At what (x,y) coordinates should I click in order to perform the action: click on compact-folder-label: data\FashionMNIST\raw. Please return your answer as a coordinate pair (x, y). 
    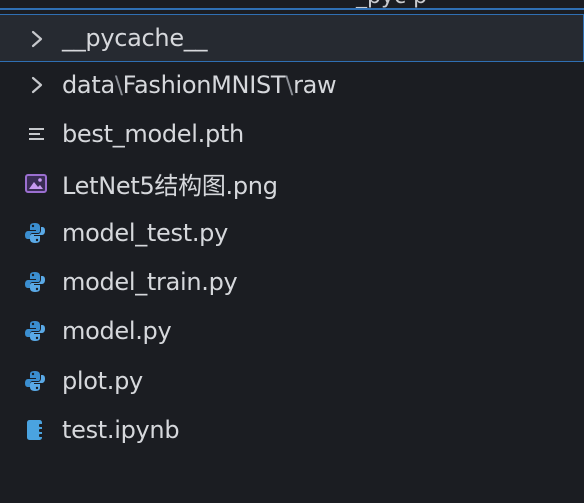
    Looking at the image, I should click on (199, 85).